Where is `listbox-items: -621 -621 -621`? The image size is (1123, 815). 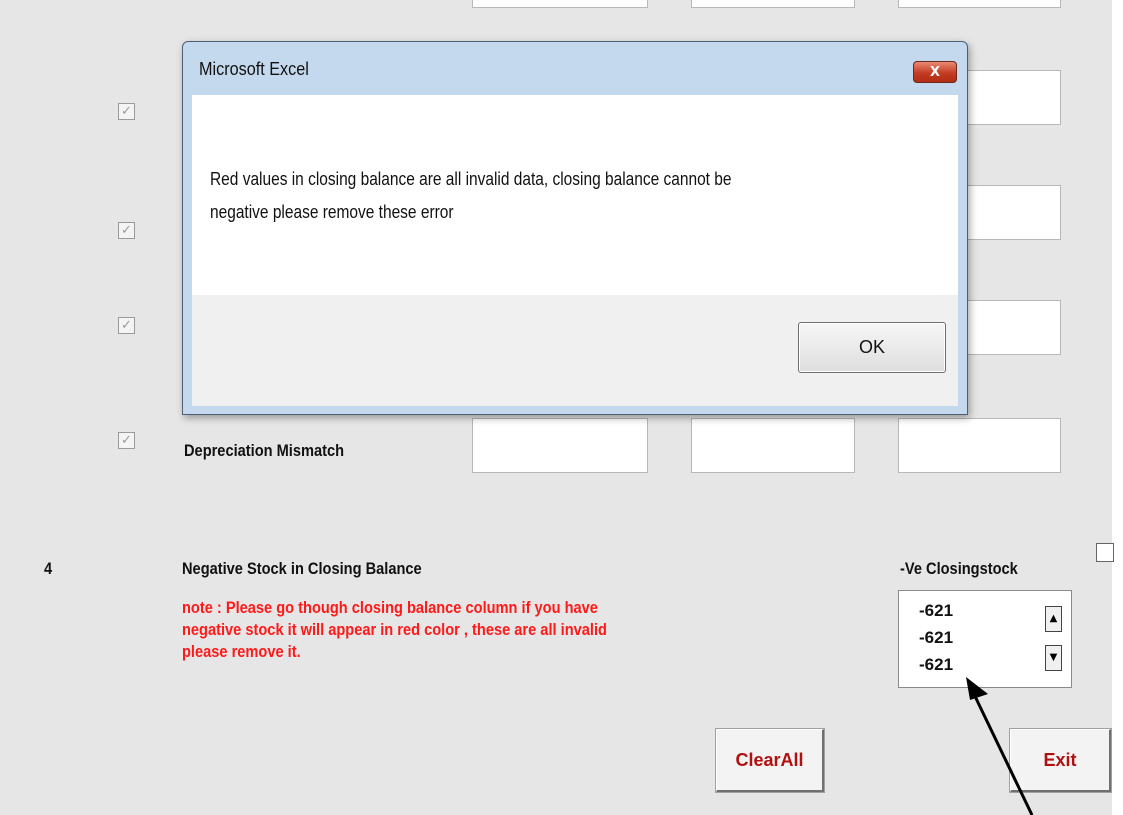
listbox-items: -621 -621 -621 is located at coordinates (936, 637).